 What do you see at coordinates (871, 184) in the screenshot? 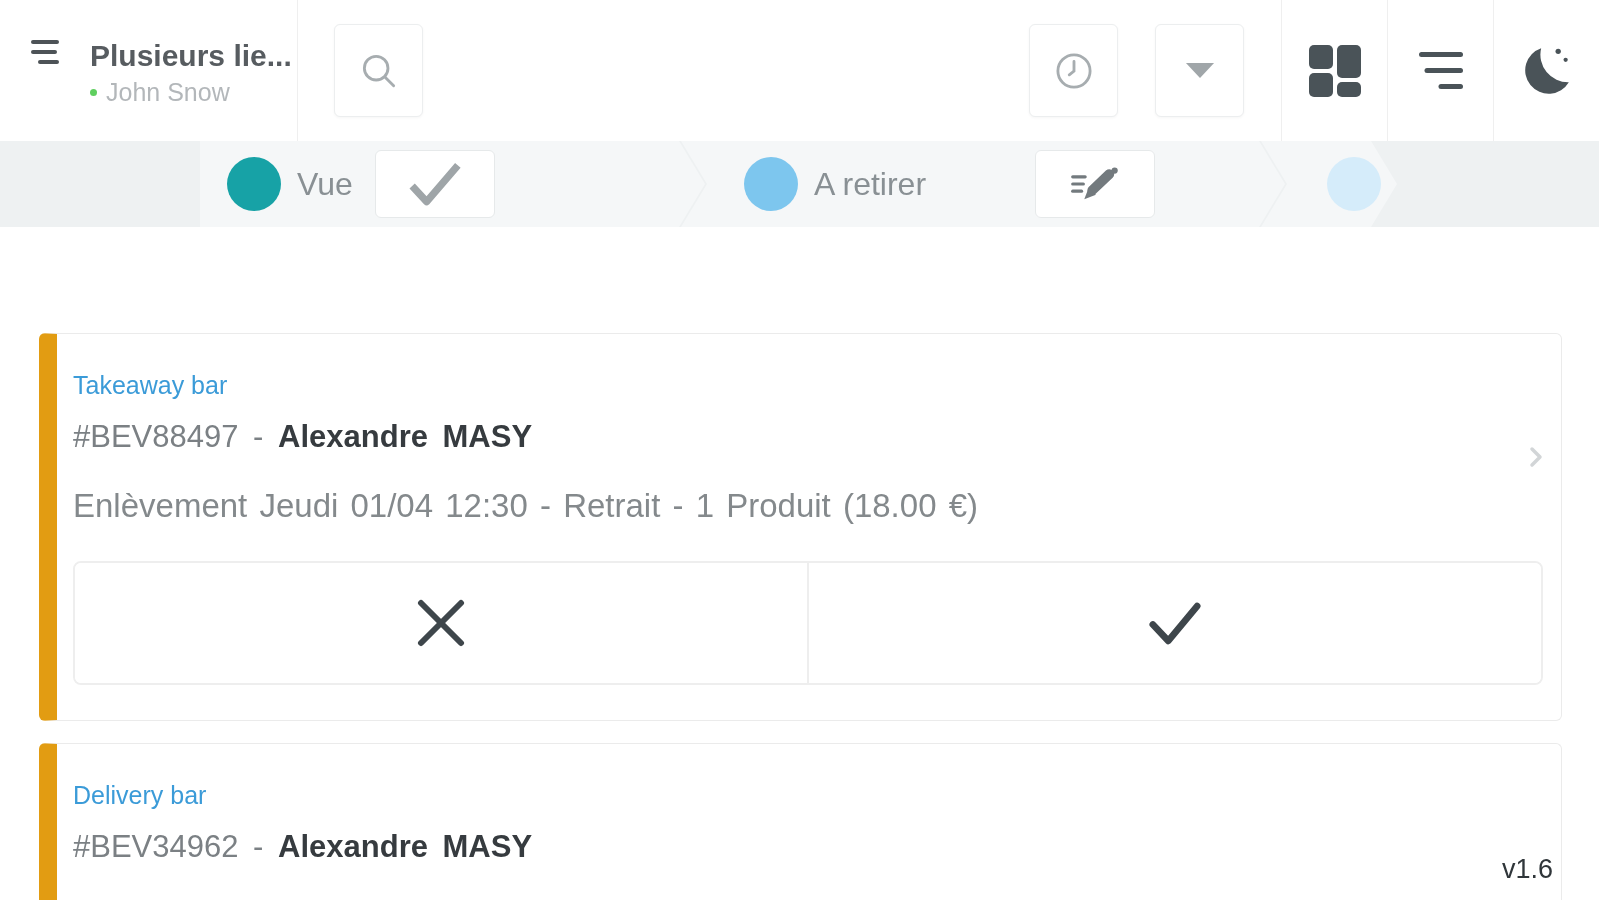
I see `step-label: A retirer` at bounding box center [871, 184].